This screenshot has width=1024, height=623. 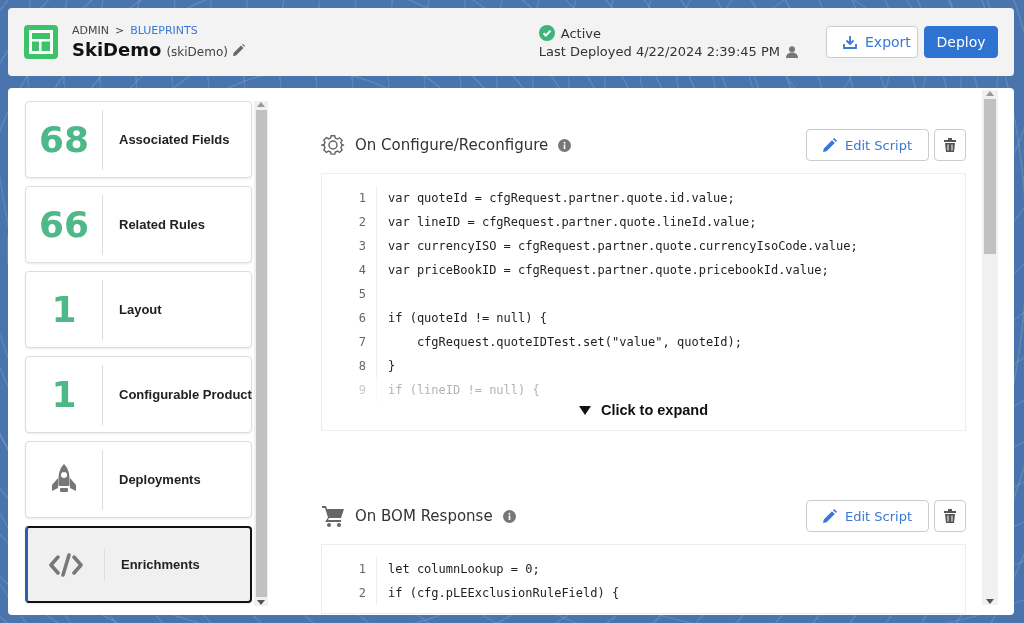 What do you see at coordinates (622, 246) in the screenshot?
I see `code-line: var currencyISO = cfgRequest.partner.quote.currencyIsoCode.value;` at bounding box center [622, 246].